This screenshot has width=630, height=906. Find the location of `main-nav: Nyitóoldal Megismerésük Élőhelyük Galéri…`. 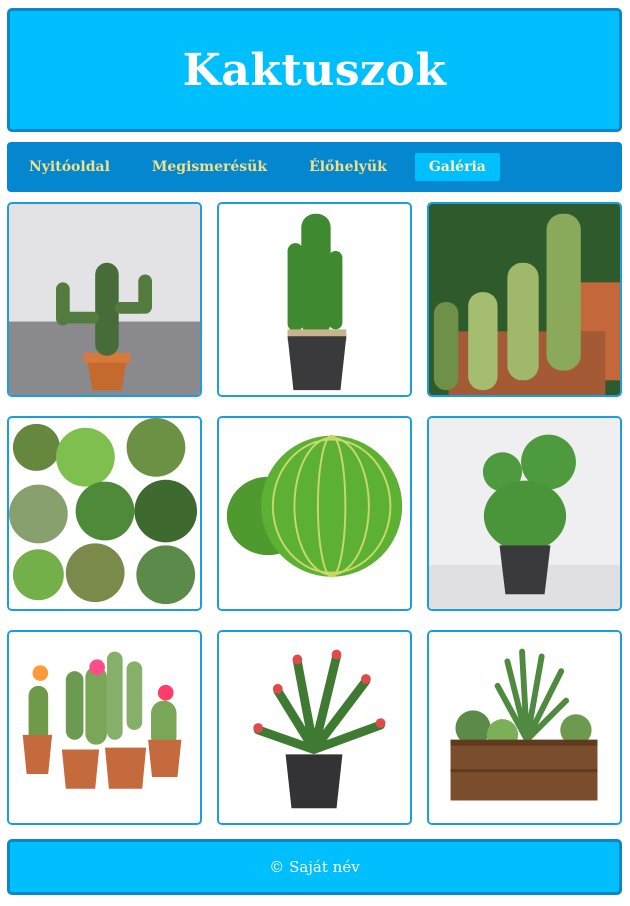

main-nav: Nyitóoldal Megismerésük Élőhelyük Galéri… is located at coordinates (314, 167).